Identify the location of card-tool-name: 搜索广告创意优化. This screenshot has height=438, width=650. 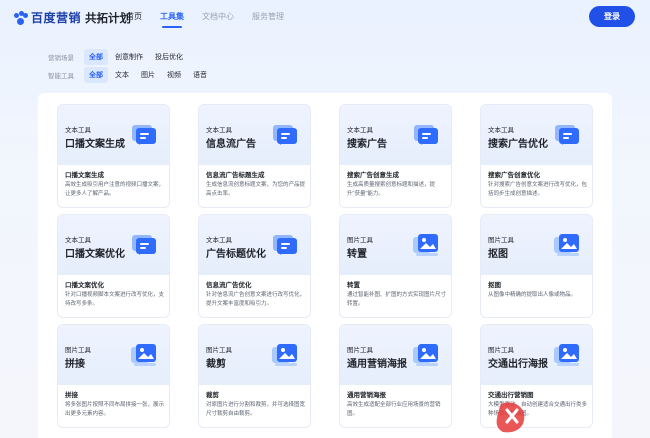
(514, 175).